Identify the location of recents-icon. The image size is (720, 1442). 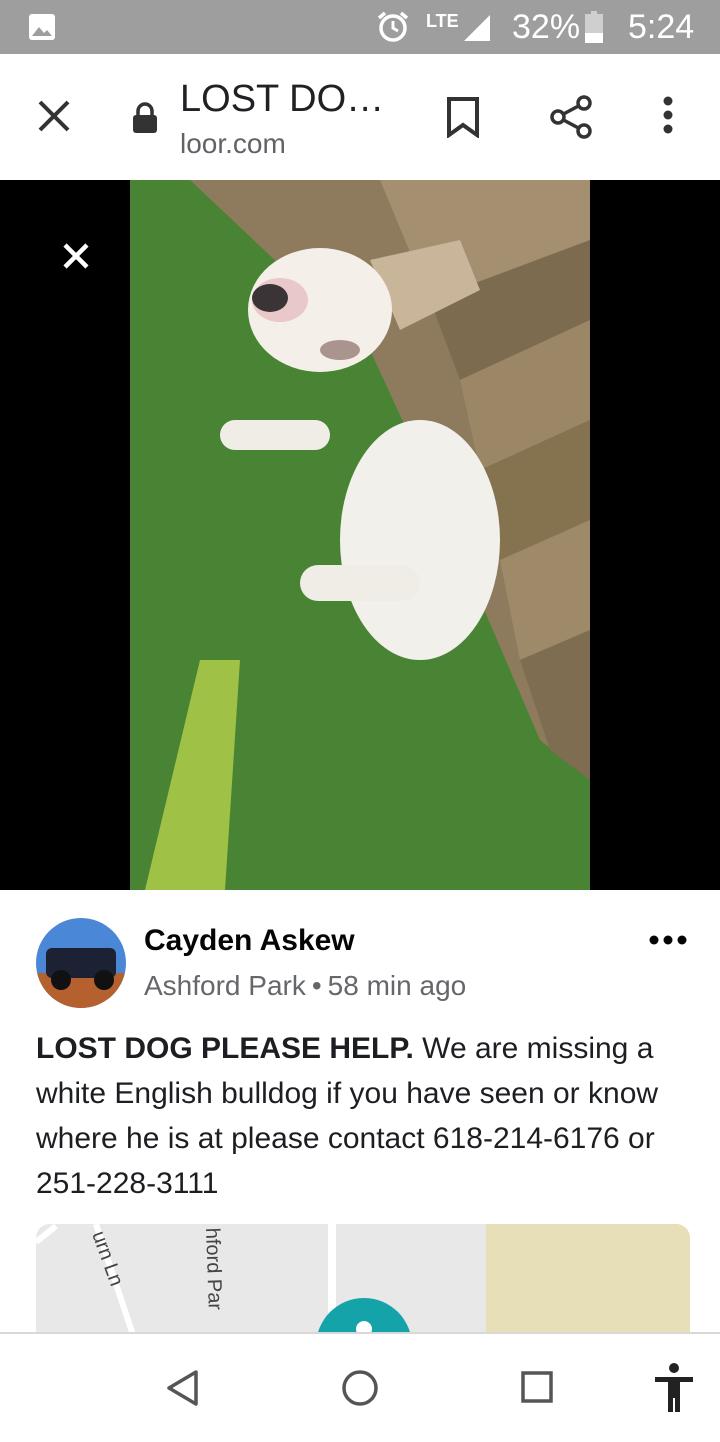
(537, 1387).